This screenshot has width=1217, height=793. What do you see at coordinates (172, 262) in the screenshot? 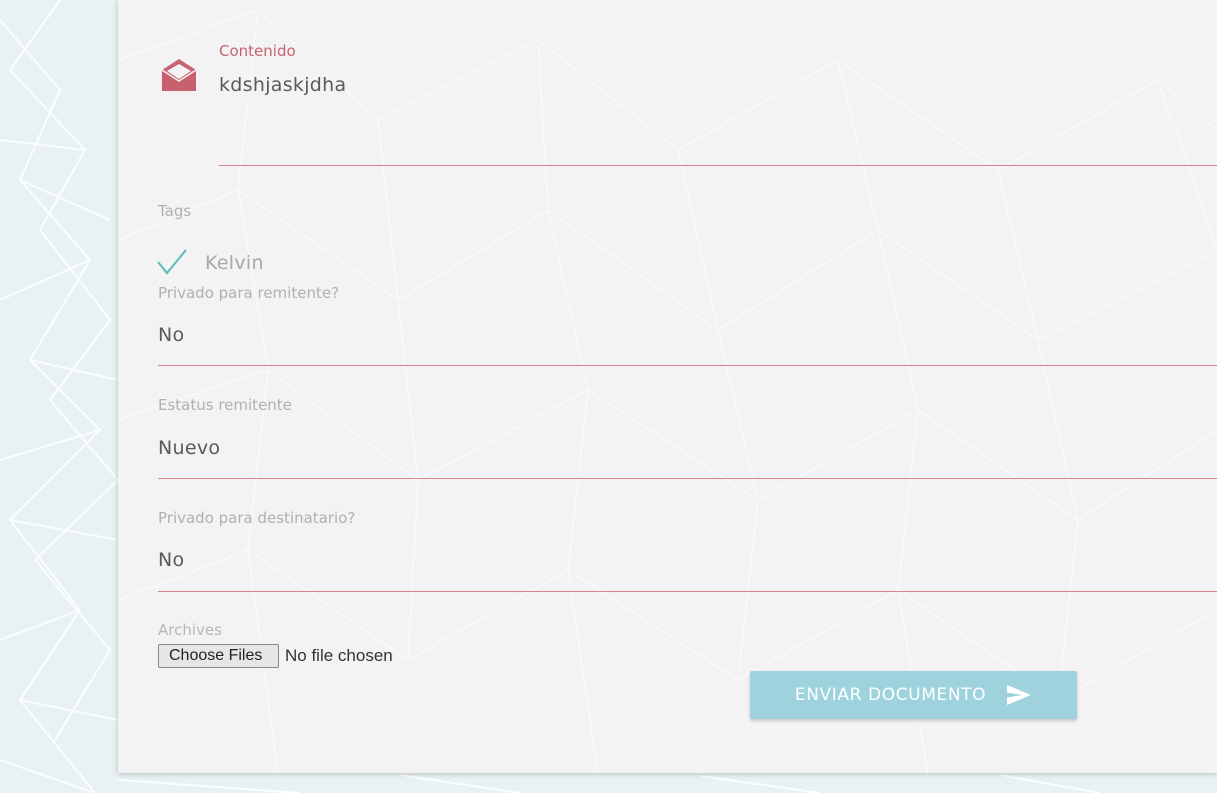
I see `check-icon` at bounding box center [172, 262].